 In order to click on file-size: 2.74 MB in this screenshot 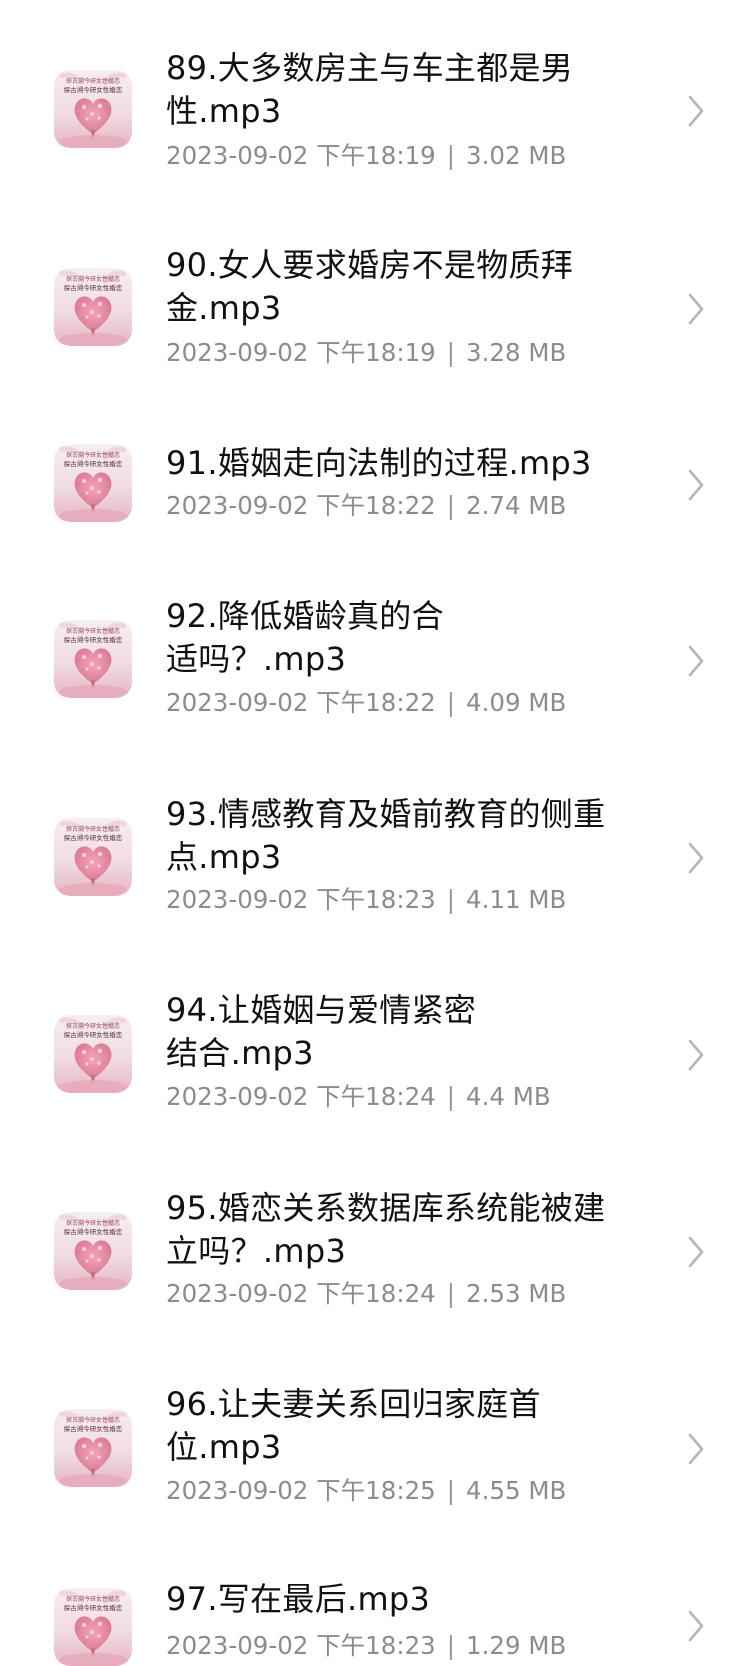, I will do `click(516, 505)`.